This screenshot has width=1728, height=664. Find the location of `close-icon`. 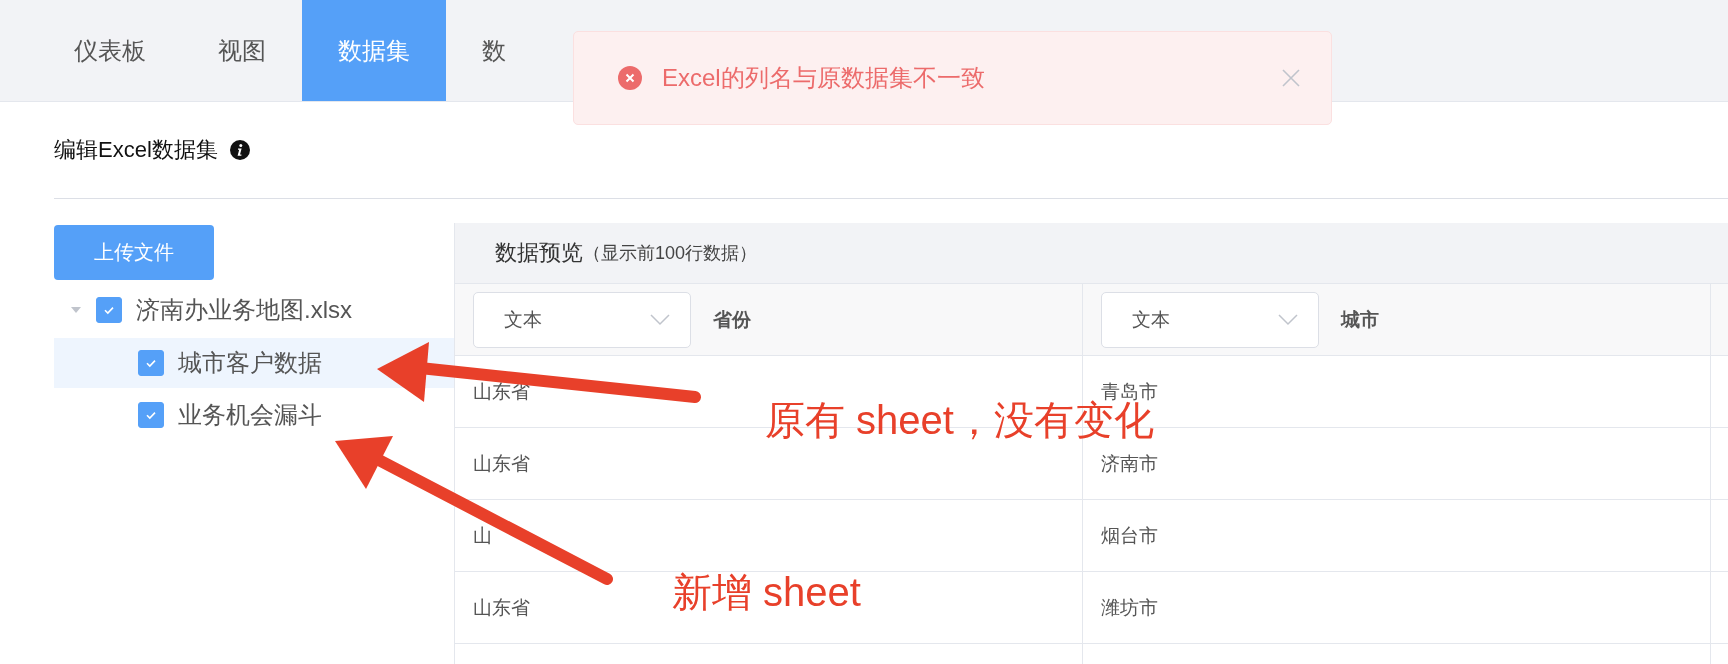

close-icon is located at coordinates (1291, 78).